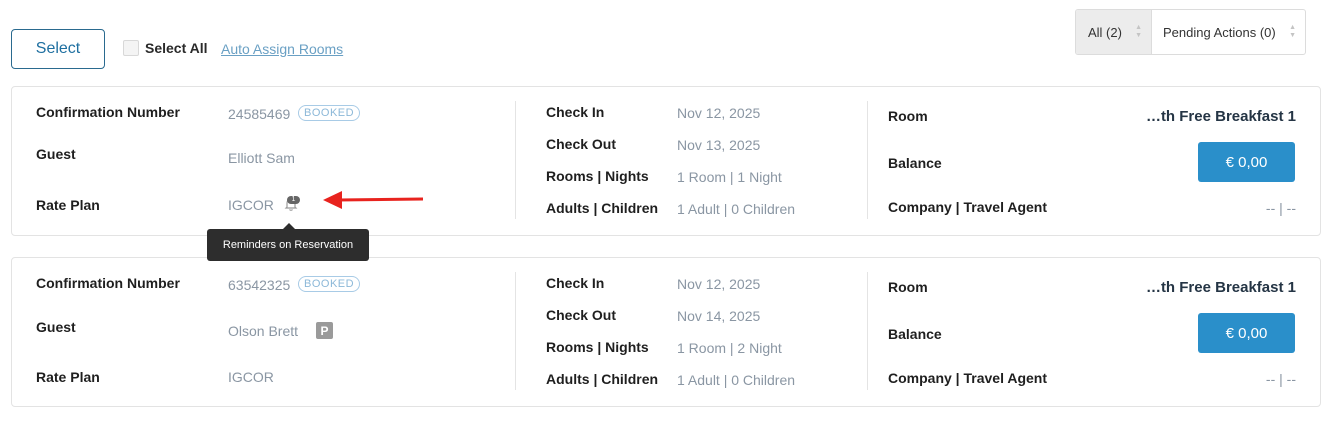 This screenshot has height=431, width=1332. Describe the element at coordinates (58, 49) in the screenshot. I see `select-button: Select` at that location.